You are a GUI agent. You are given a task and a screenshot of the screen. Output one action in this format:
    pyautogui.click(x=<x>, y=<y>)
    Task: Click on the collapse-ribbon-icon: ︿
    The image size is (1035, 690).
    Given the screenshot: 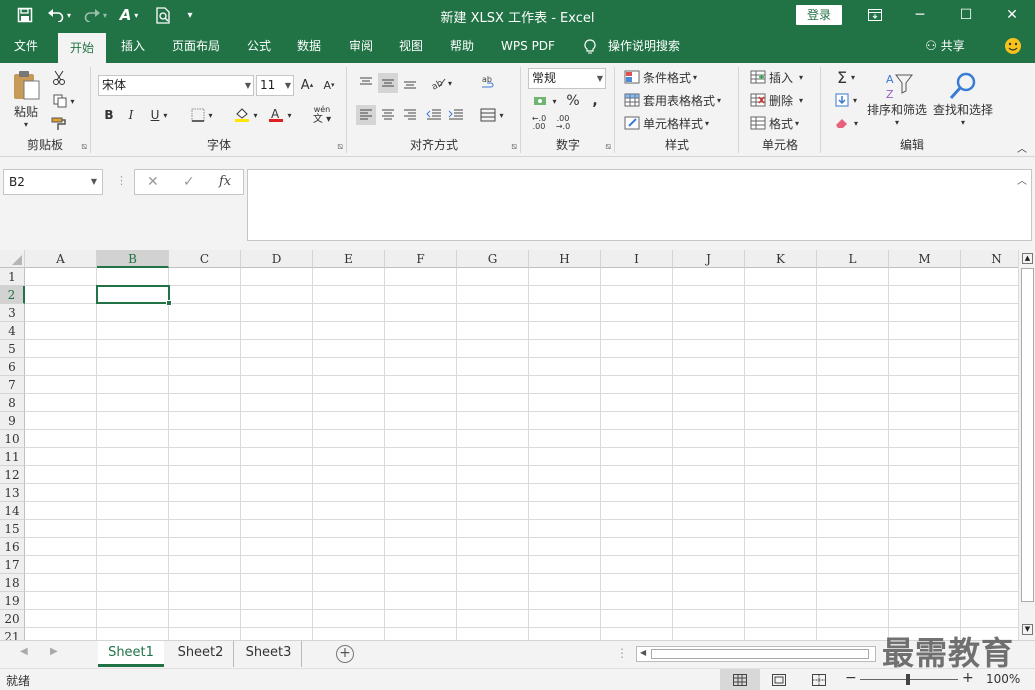 What is the action you would take?
    pyautogui.click(x=1022, y=147)
    